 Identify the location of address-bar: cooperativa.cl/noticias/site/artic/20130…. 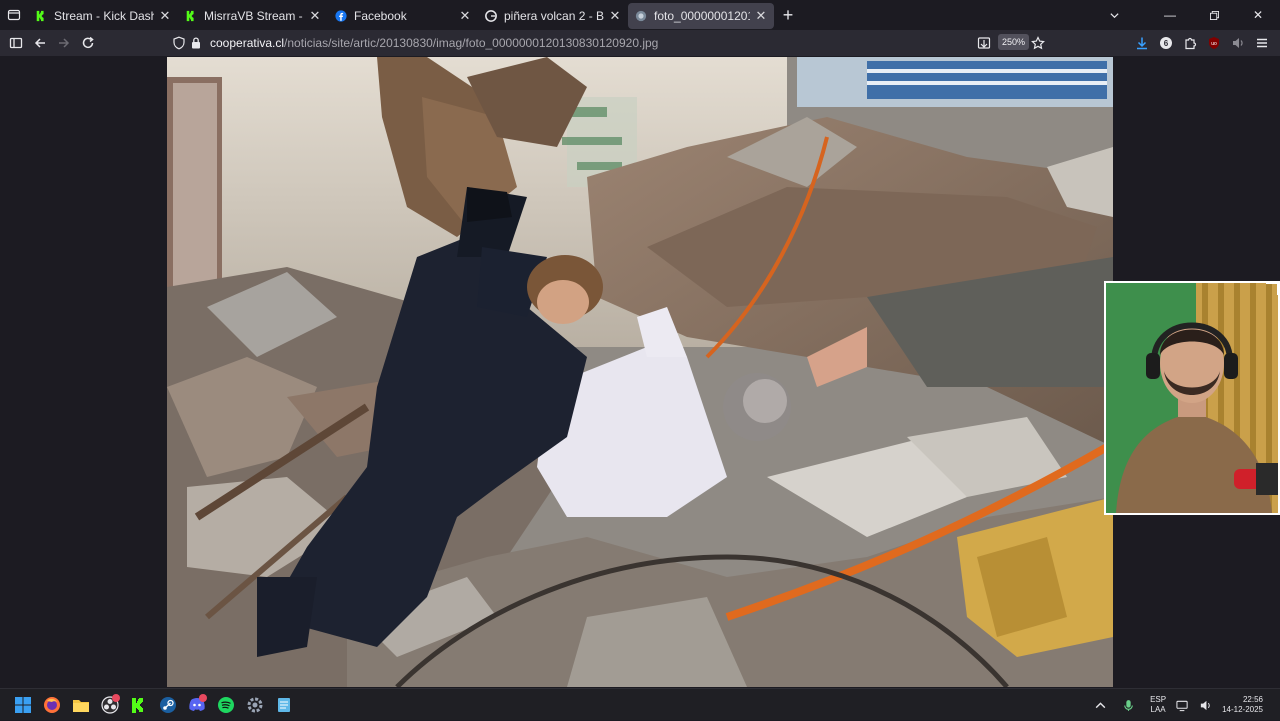
(612, 43).